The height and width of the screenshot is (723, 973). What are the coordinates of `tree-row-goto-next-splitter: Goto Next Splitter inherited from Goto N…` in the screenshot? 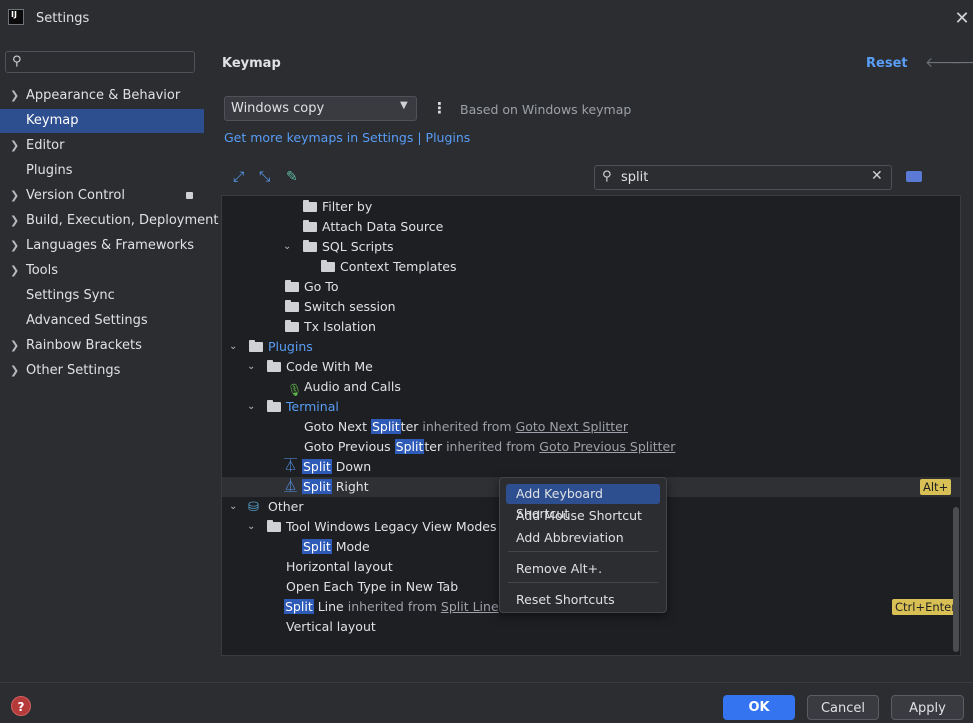 It's located at (591, 427).